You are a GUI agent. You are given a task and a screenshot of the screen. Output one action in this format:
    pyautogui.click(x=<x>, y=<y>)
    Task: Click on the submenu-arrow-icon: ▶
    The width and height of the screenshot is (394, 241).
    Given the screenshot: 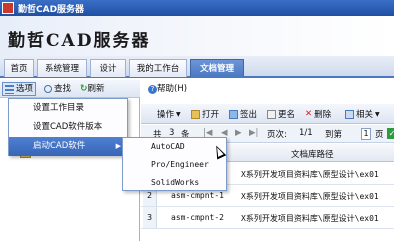 What is the action you would take?
    pyautogui.click(x=118, y=146)
    